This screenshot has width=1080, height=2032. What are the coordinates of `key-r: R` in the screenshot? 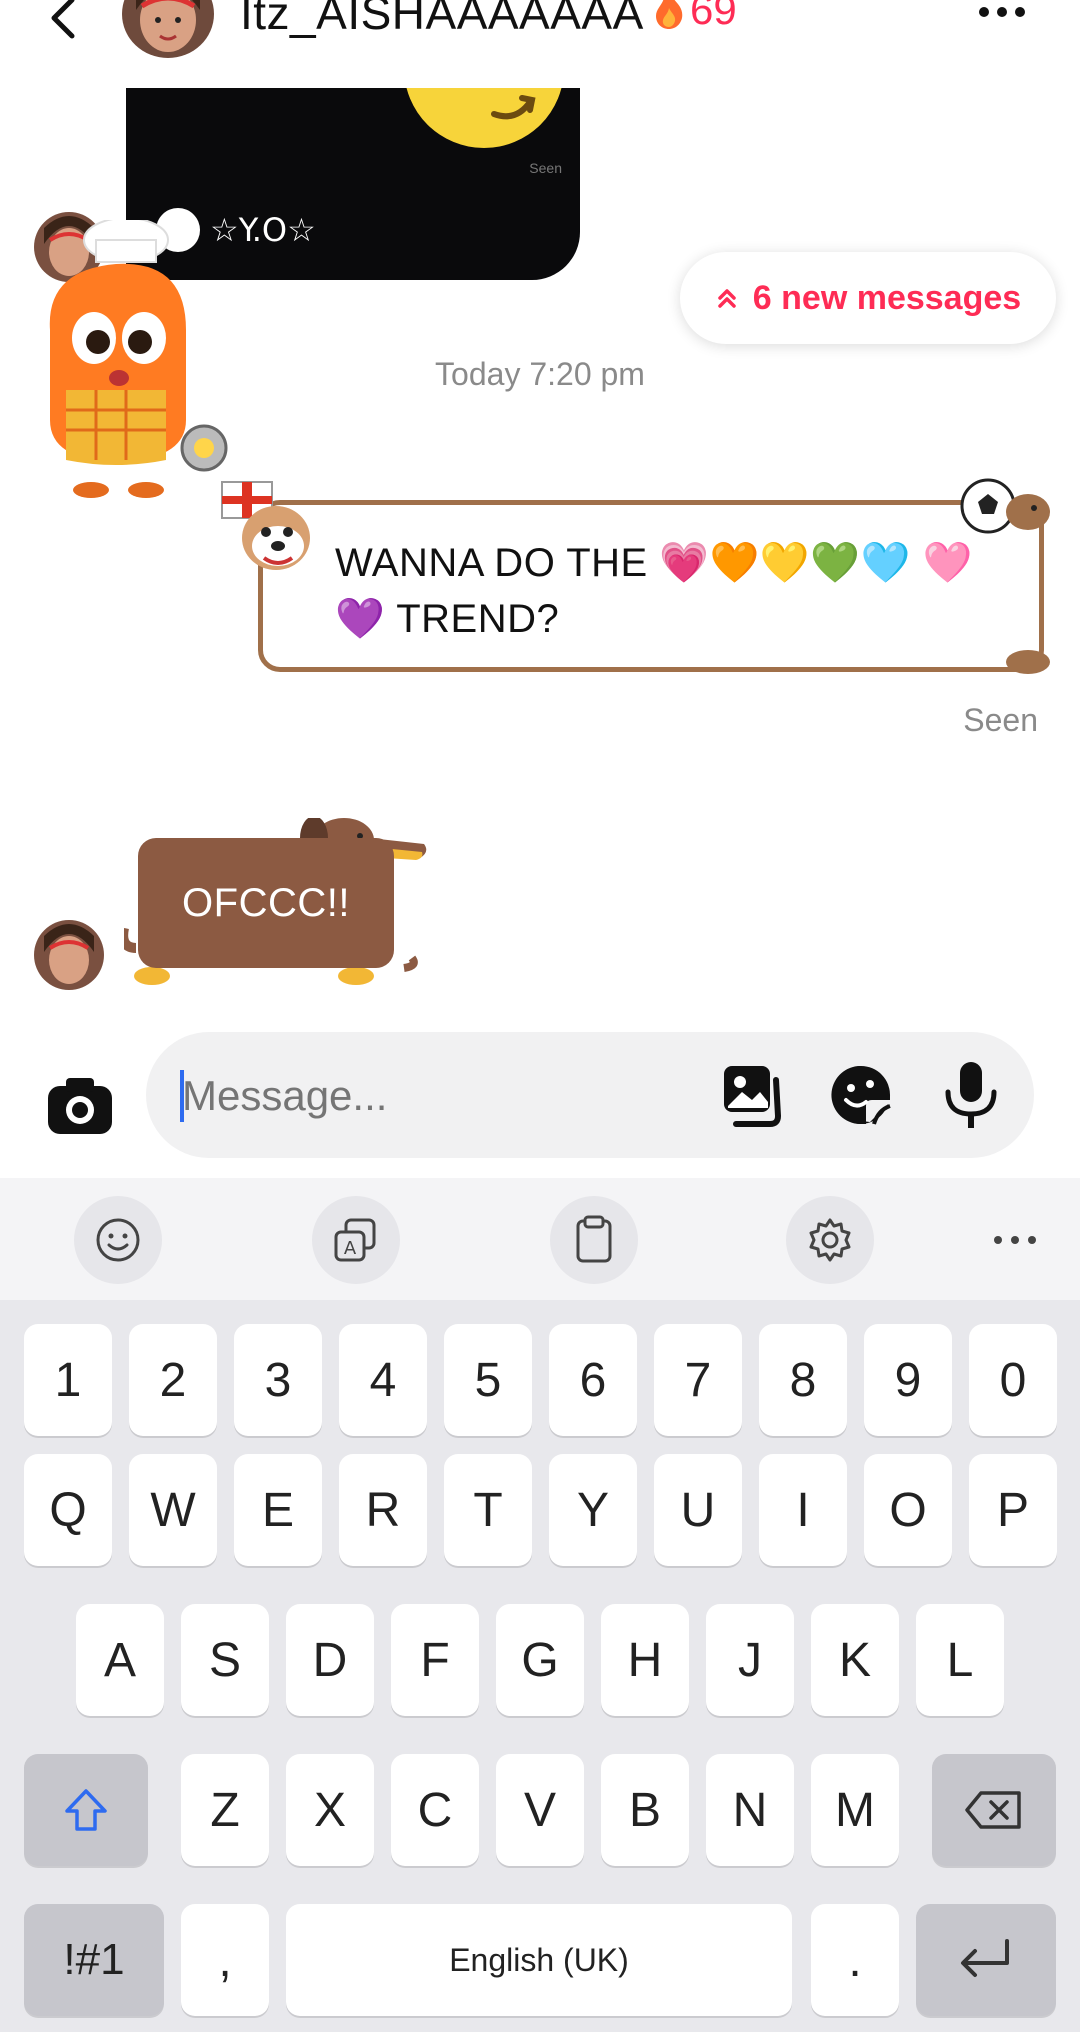 It's located at (383, 1510).